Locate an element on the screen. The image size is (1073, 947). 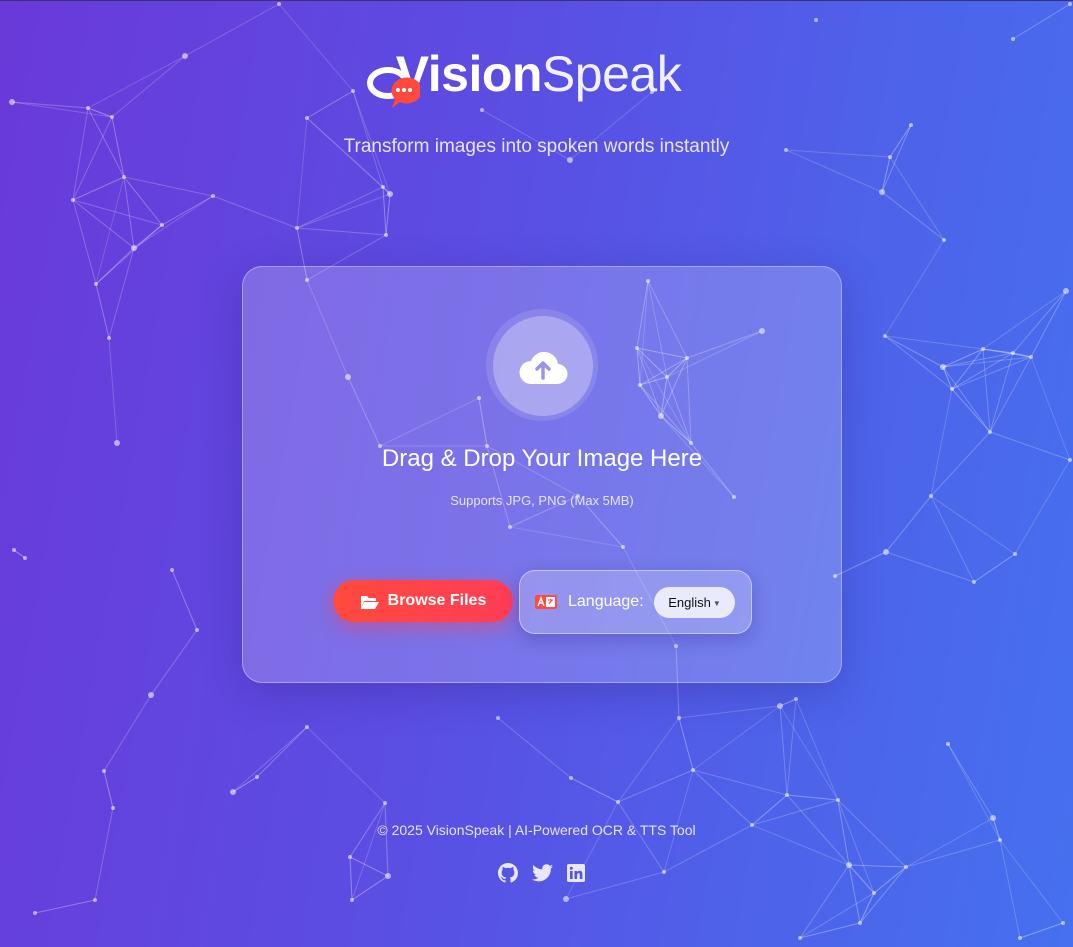
cloud-upload-icon is located at coordinates (543, 368).